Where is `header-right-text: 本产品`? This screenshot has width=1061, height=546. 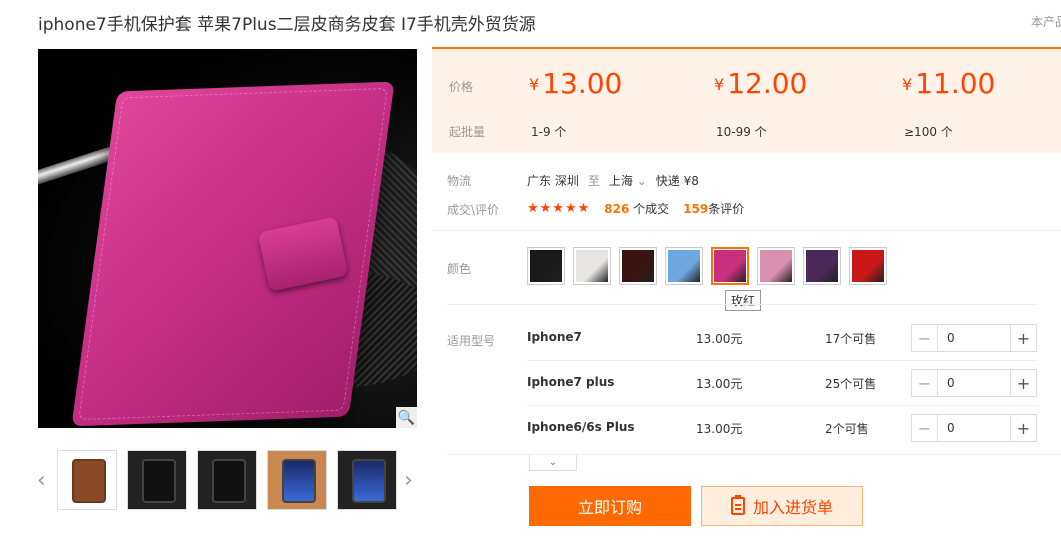 header-right-text: 本产品 is located at coordinates (1046, 21).